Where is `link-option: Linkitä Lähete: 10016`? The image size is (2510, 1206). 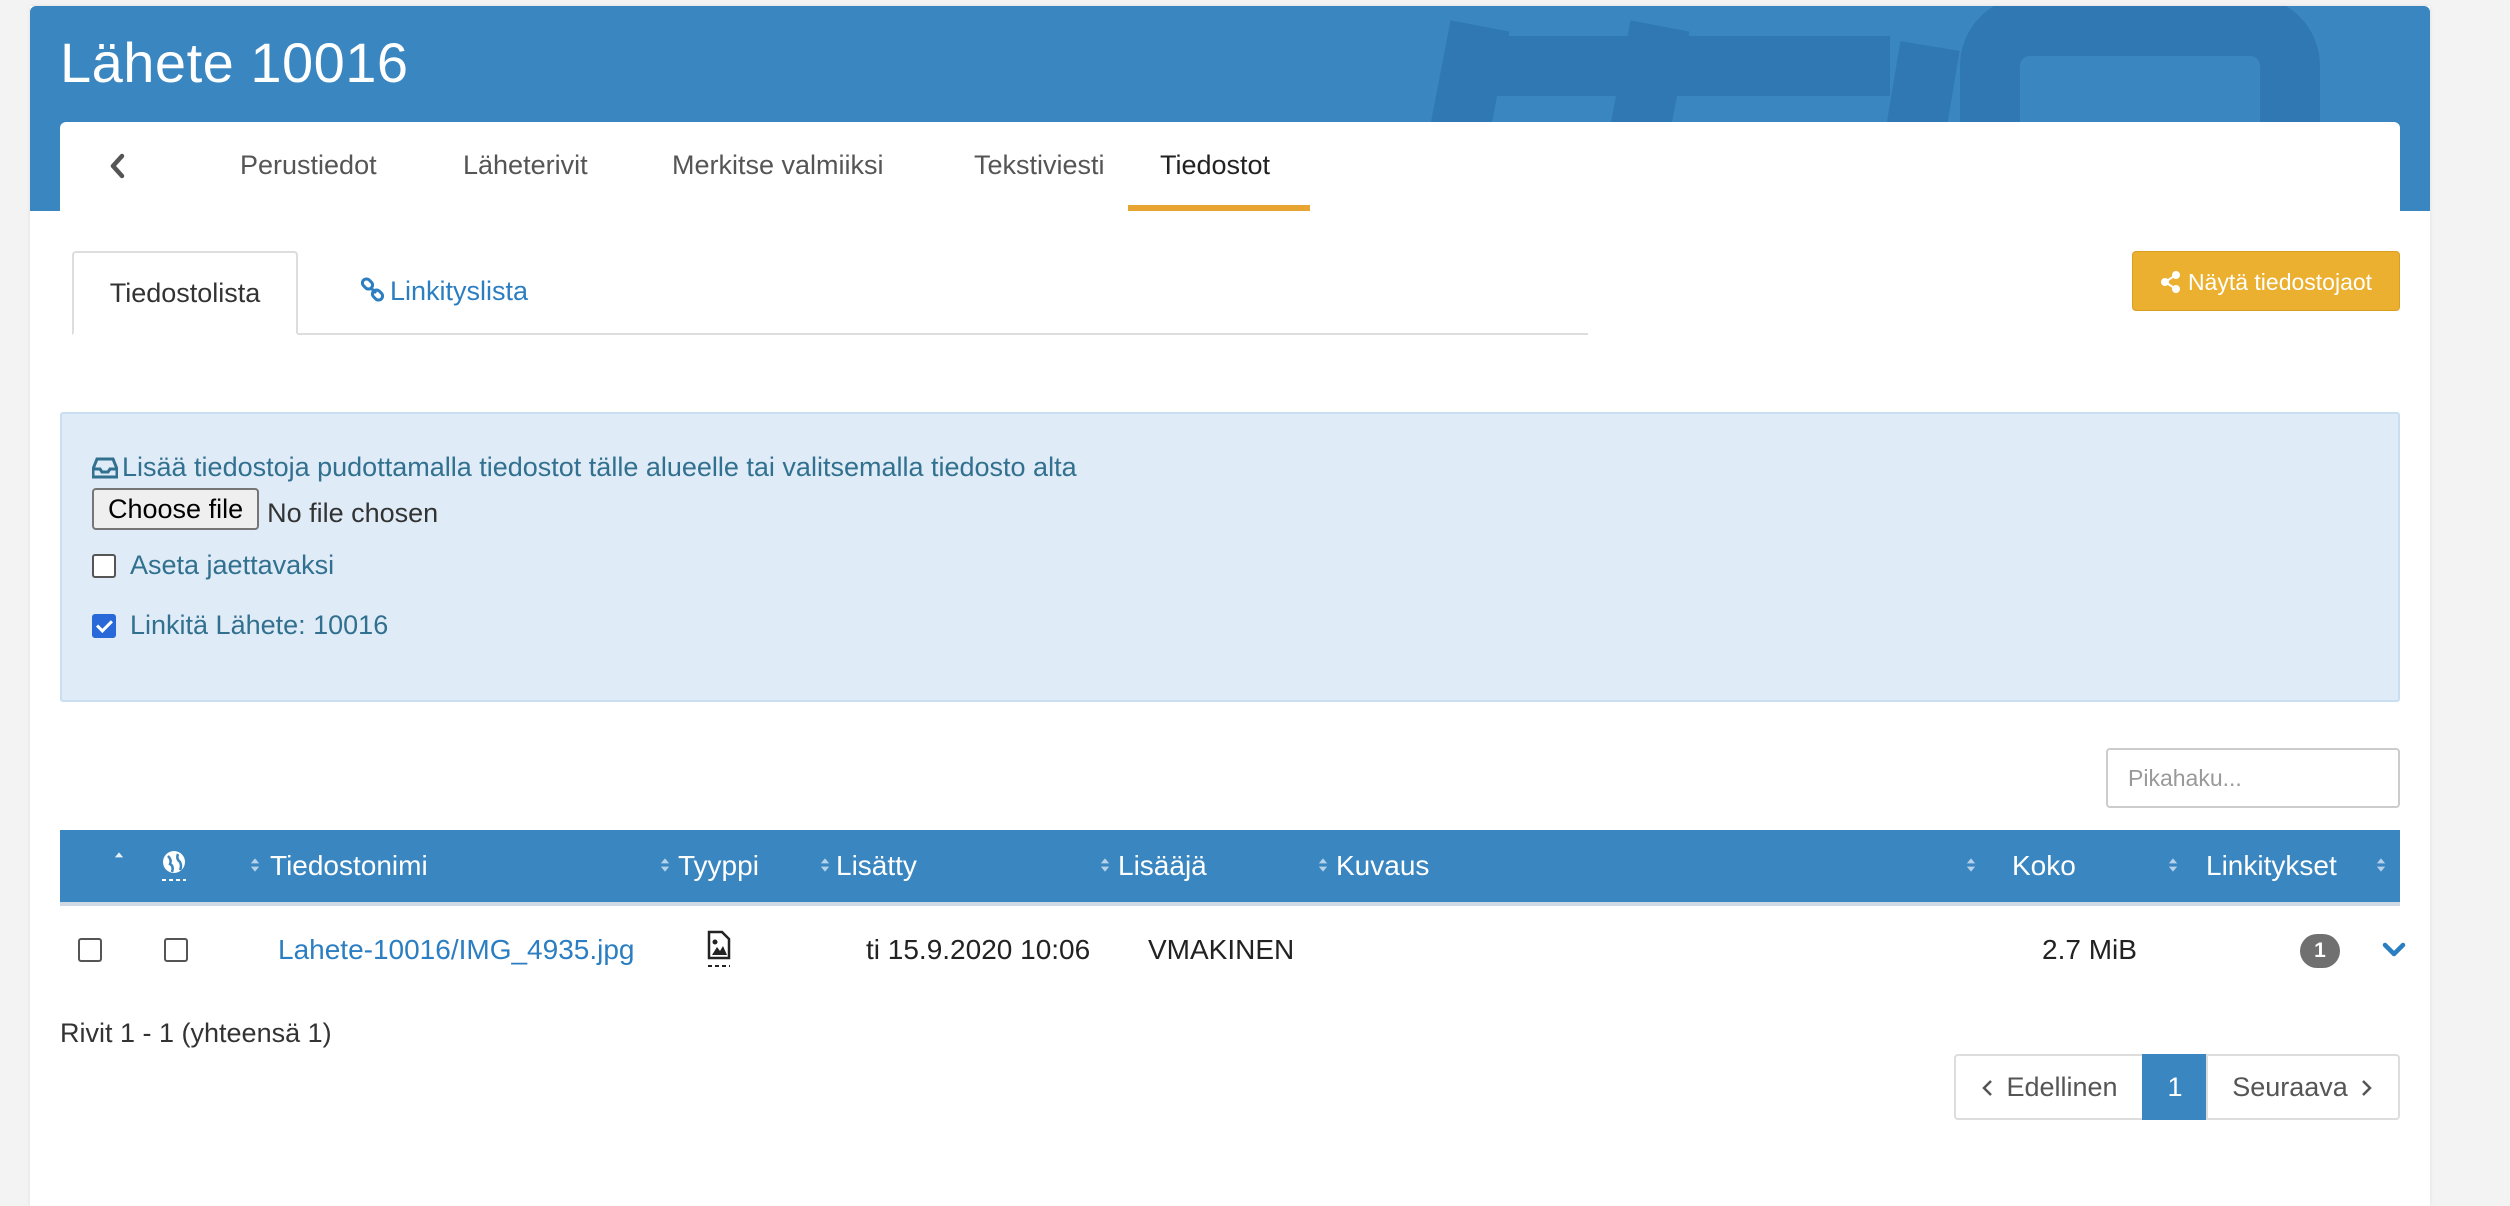
link-option: Linkitä Lähete: 10016 is located at coordinates (240, 625).